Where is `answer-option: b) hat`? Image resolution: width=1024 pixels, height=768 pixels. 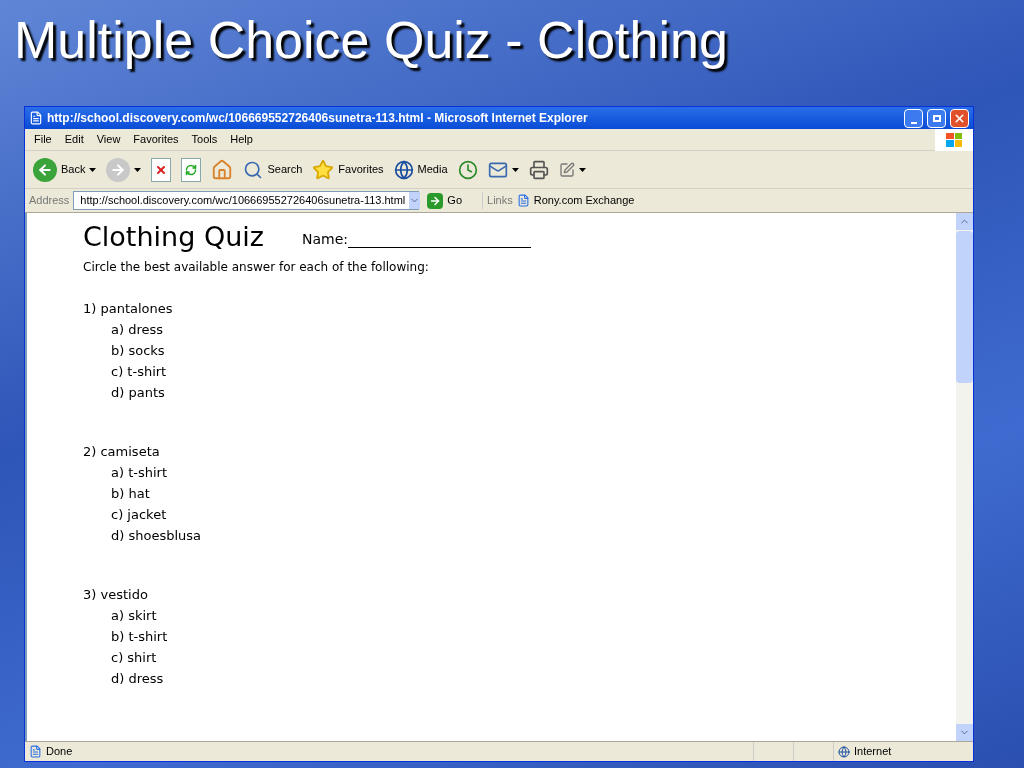 answer-option: b) hat is located at coordinates (519, 493).